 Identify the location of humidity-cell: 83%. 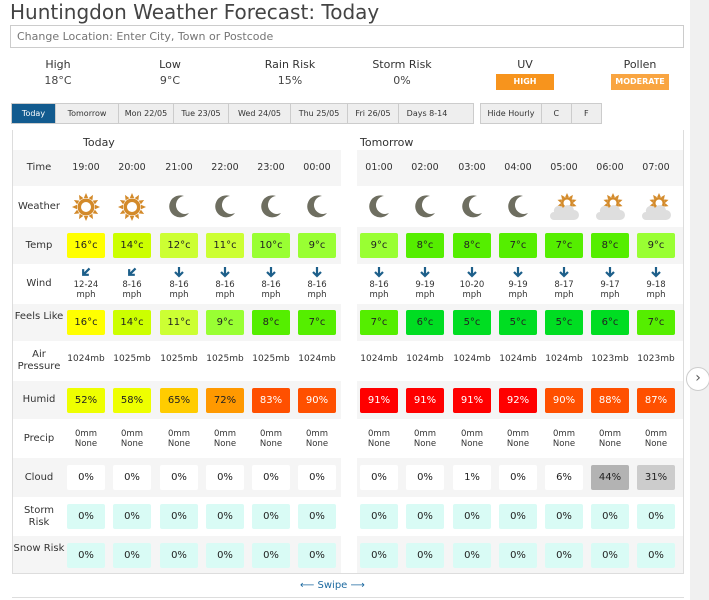
(271, 400).